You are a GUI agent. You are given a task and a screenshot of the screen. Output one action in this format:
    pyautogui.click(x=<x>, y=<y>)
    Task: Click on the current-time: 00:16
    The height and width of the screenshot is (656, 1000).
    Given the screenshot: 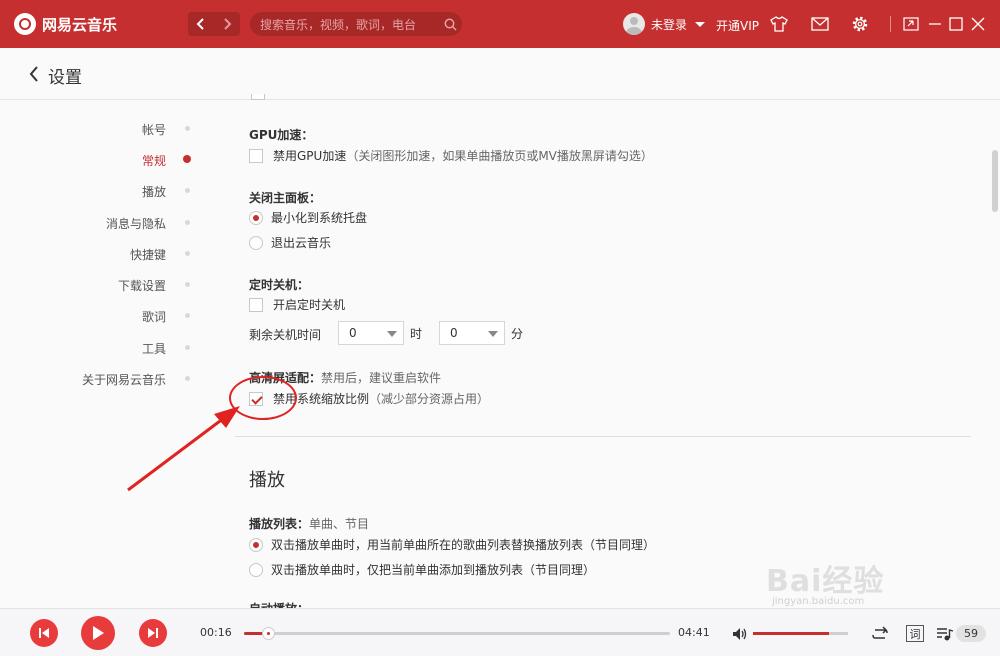 What is the action you would take?
    pyautogui.click(x=216, y=632)
    